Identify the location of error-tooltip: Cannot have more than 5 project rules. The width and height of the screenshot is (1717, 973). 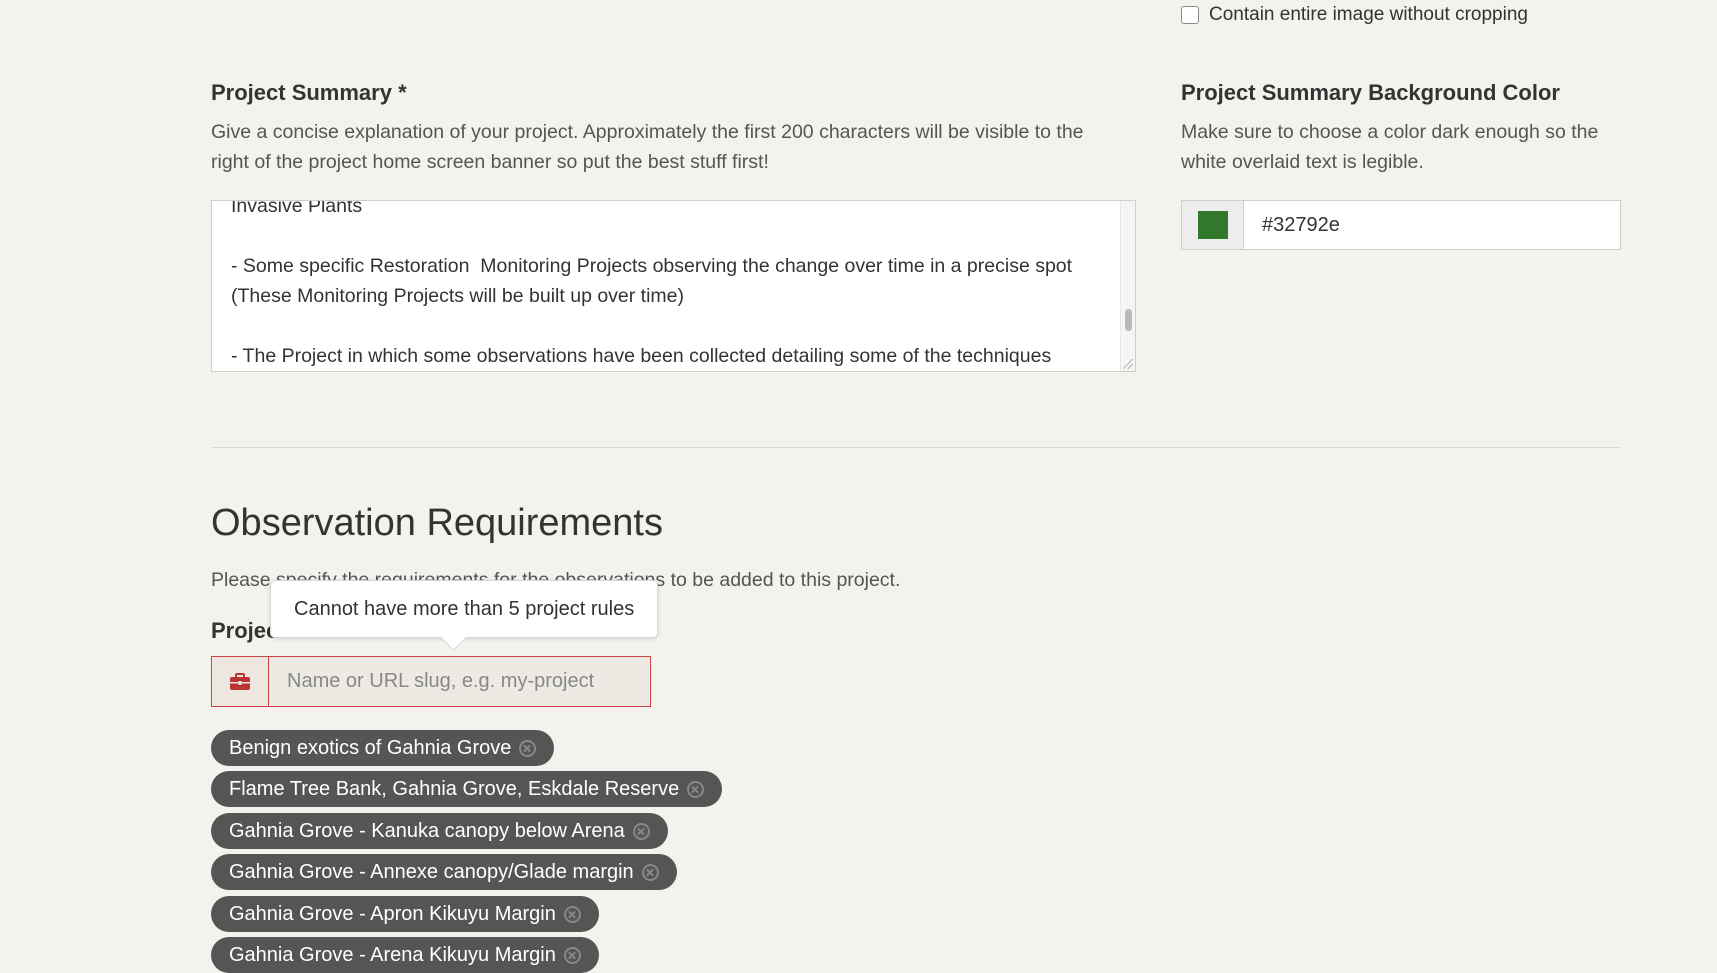
(464, 609).